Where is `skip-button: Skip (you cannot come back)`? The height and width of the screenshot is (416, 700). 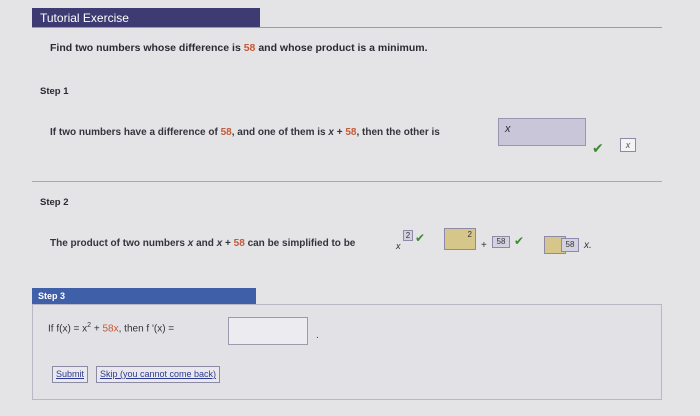
skip-button: Skip (you cannot come back) is located at coordinates (158, 374).